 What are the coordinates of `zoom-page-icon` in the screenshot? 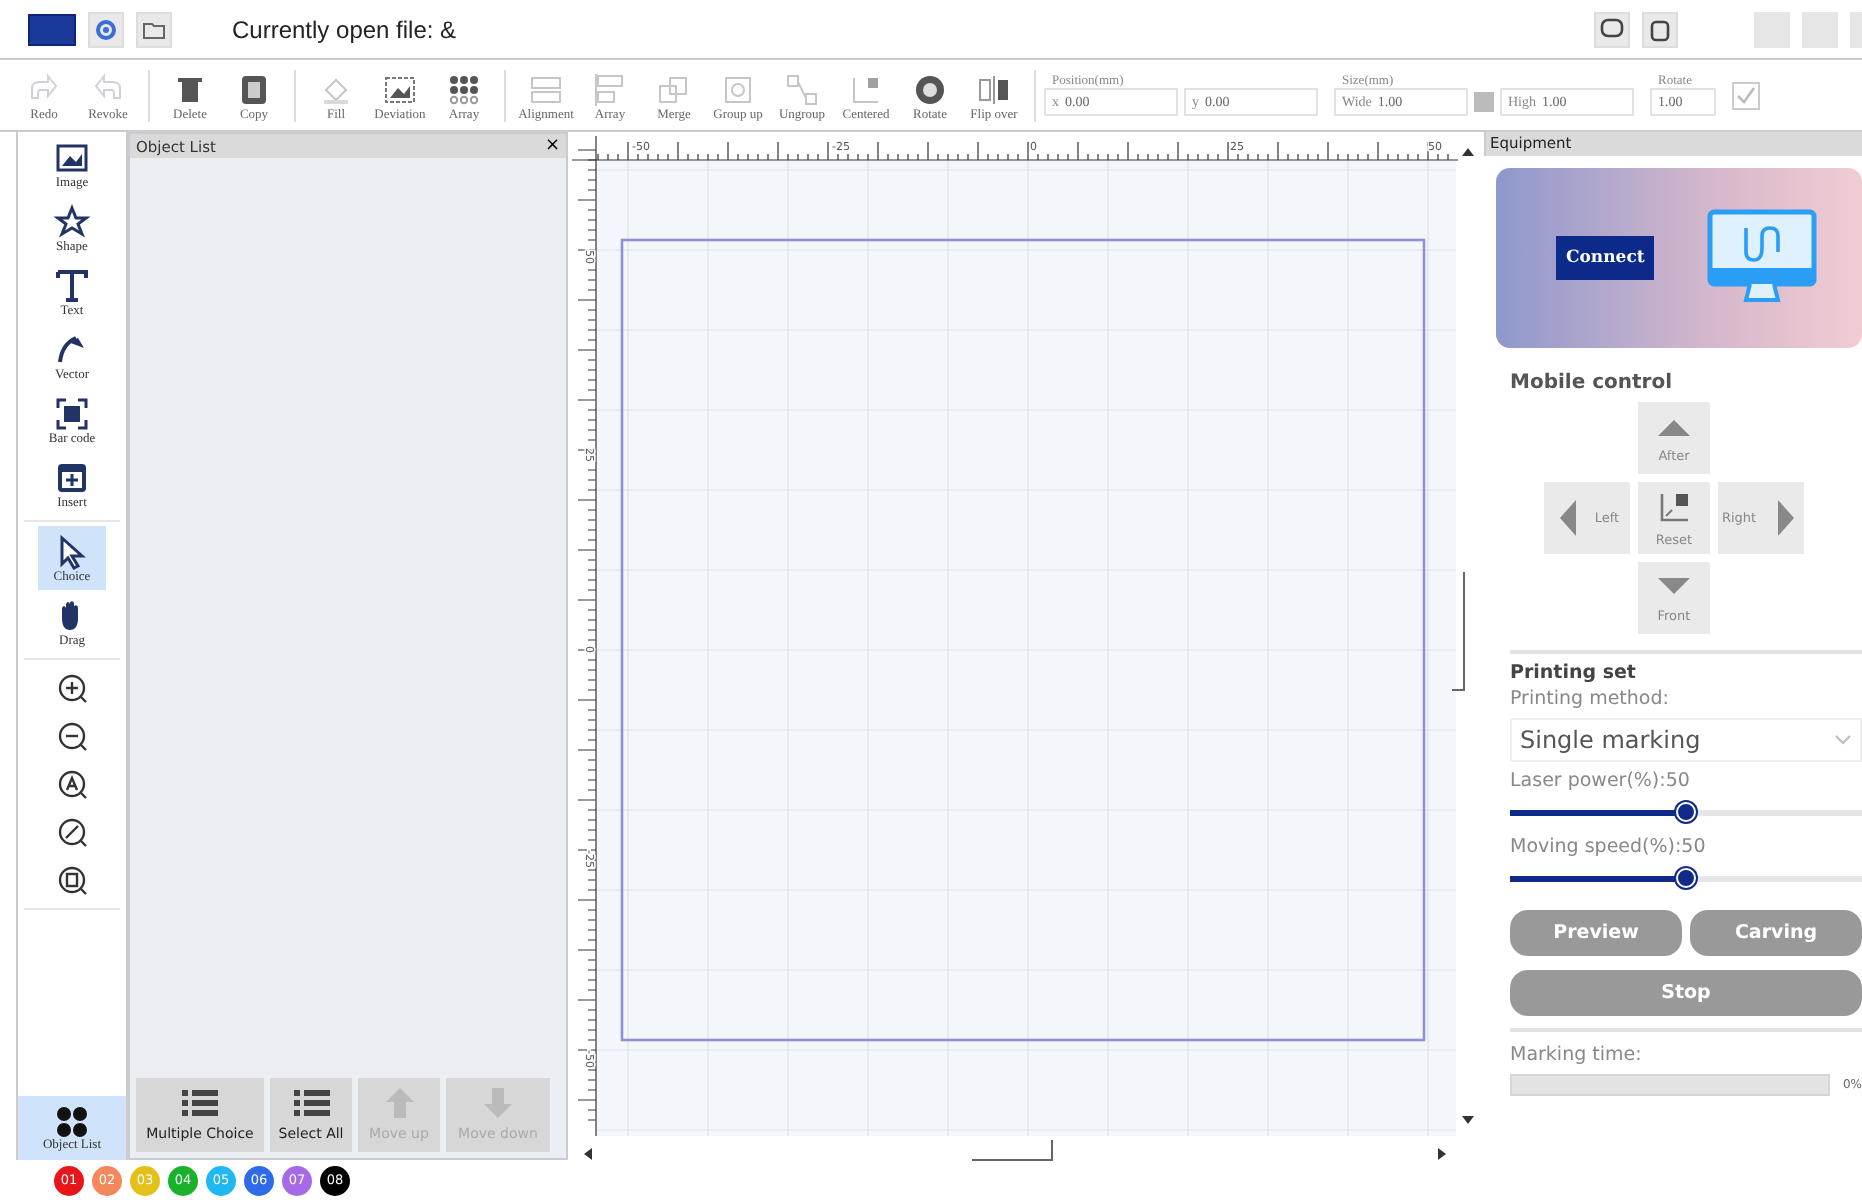 It's located at (72, 880).